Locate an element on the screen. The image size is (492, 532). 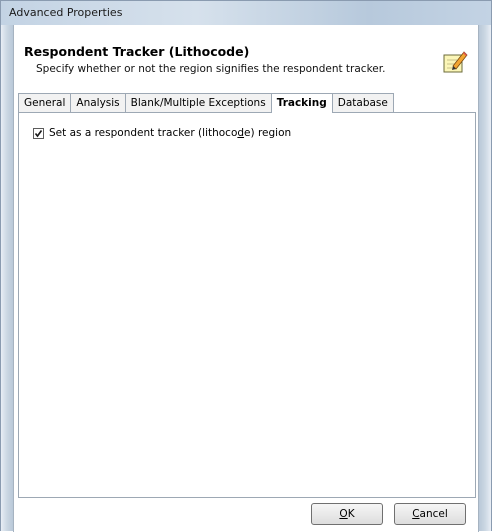
header-title: Respondent Tracker (Lithocode) is located at coordinates (137, 51).